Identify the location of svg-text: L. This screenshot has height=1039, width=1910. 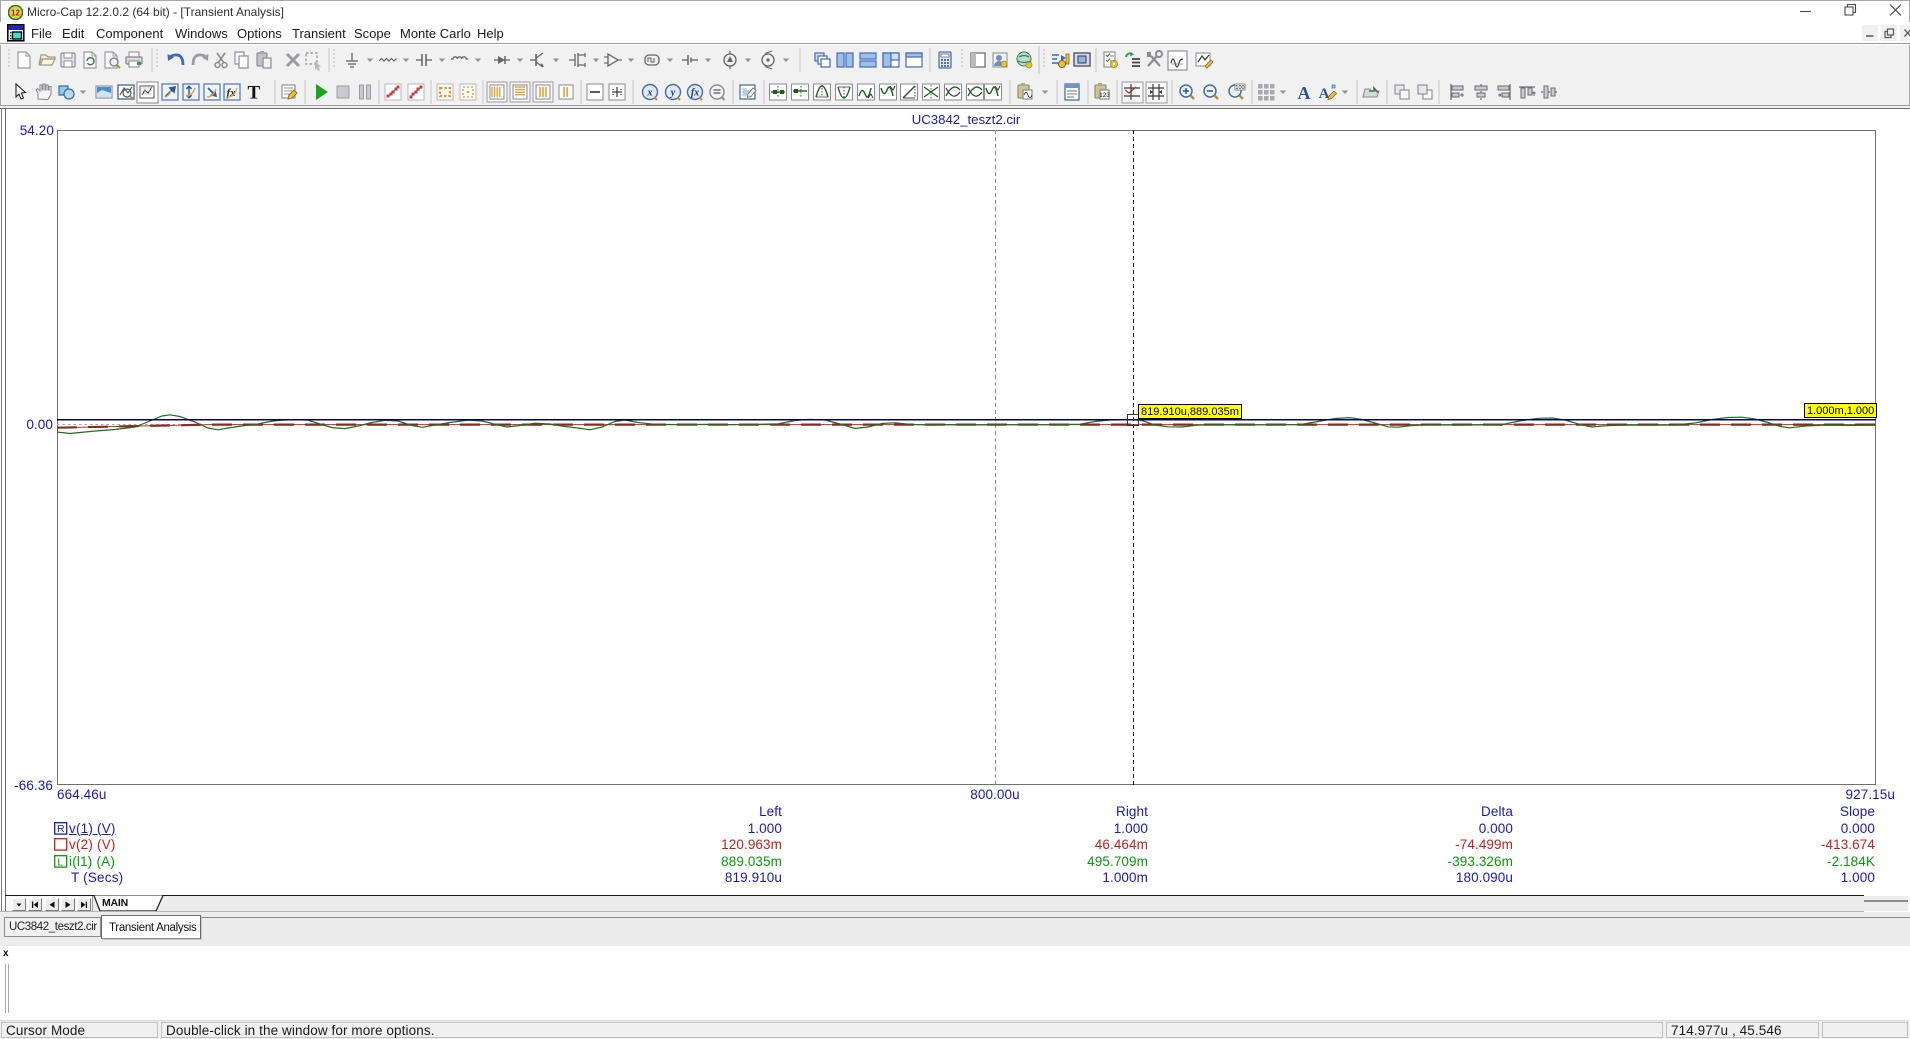
(60, 862).